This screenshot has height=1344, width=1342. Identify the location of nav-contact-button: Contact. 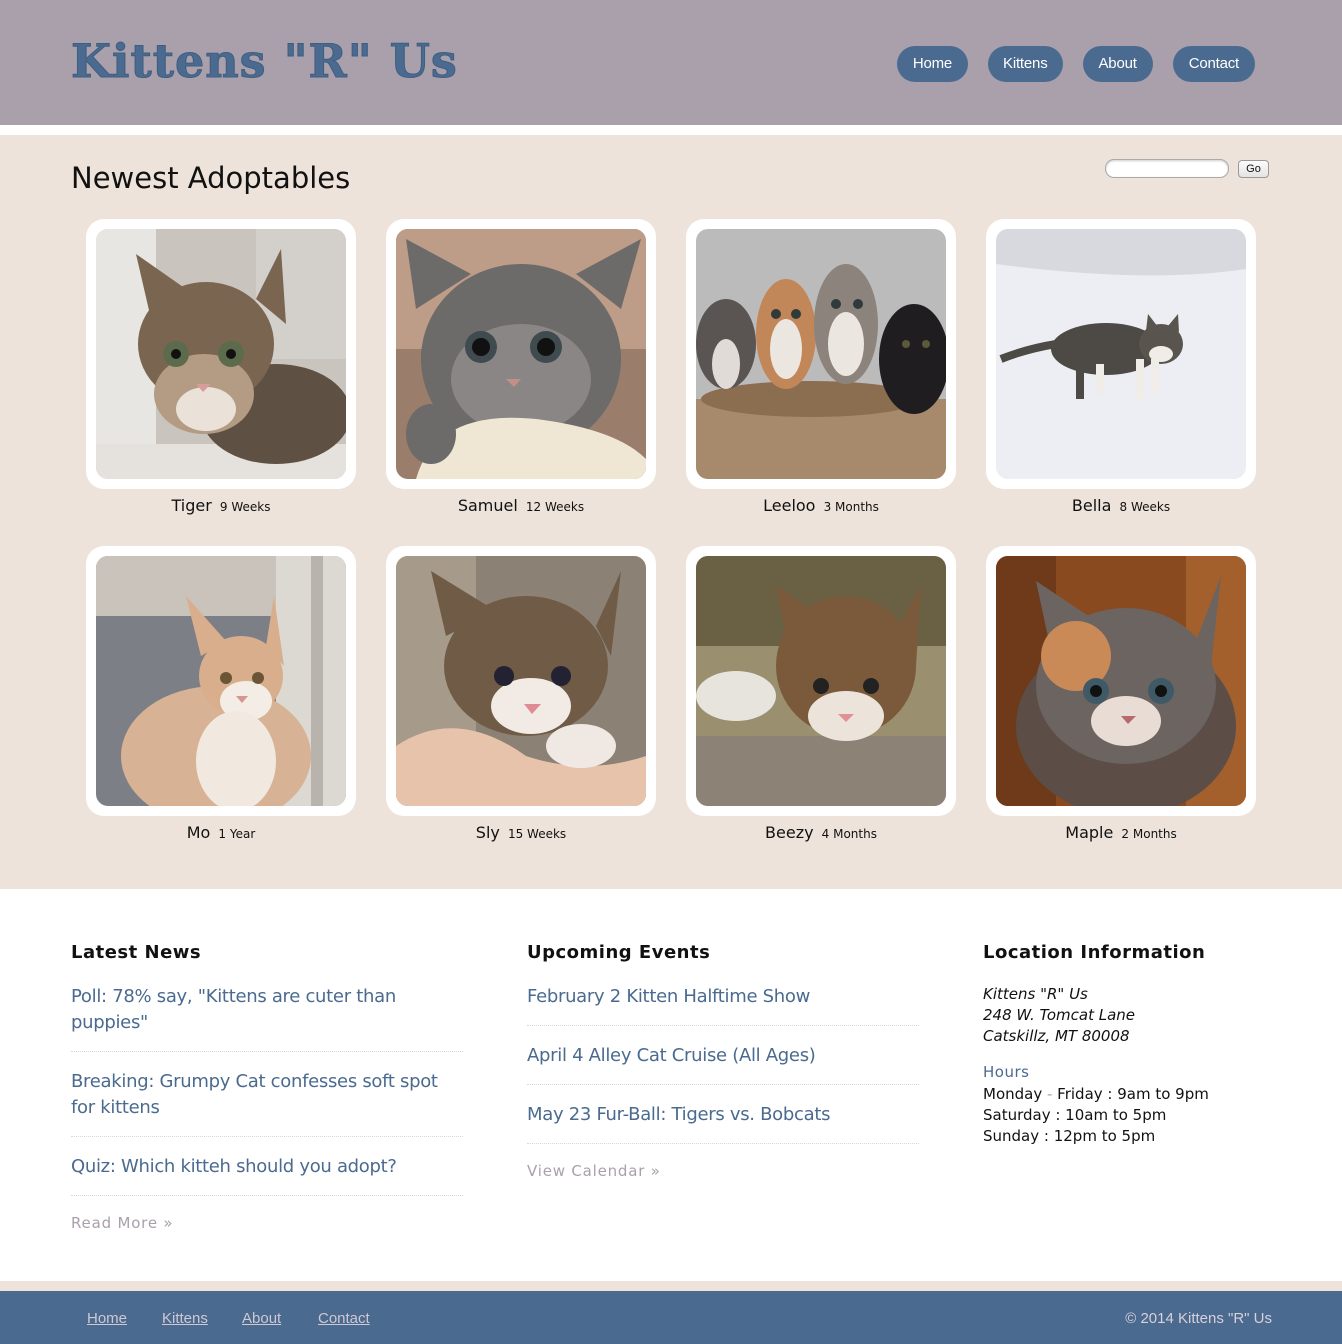
(1213, 64).